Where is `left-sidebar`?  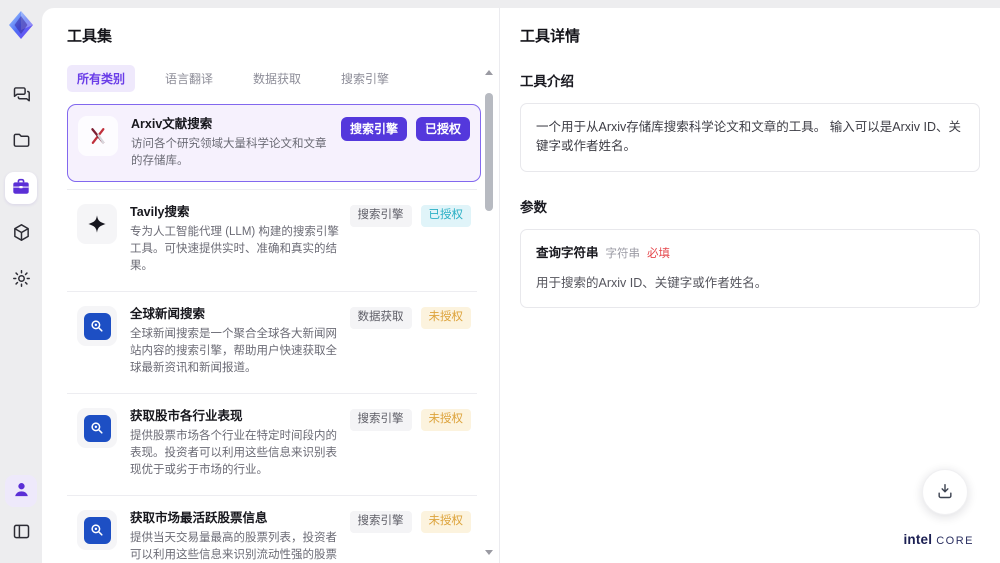 left-sidebar is located at coordinates (21, 281).